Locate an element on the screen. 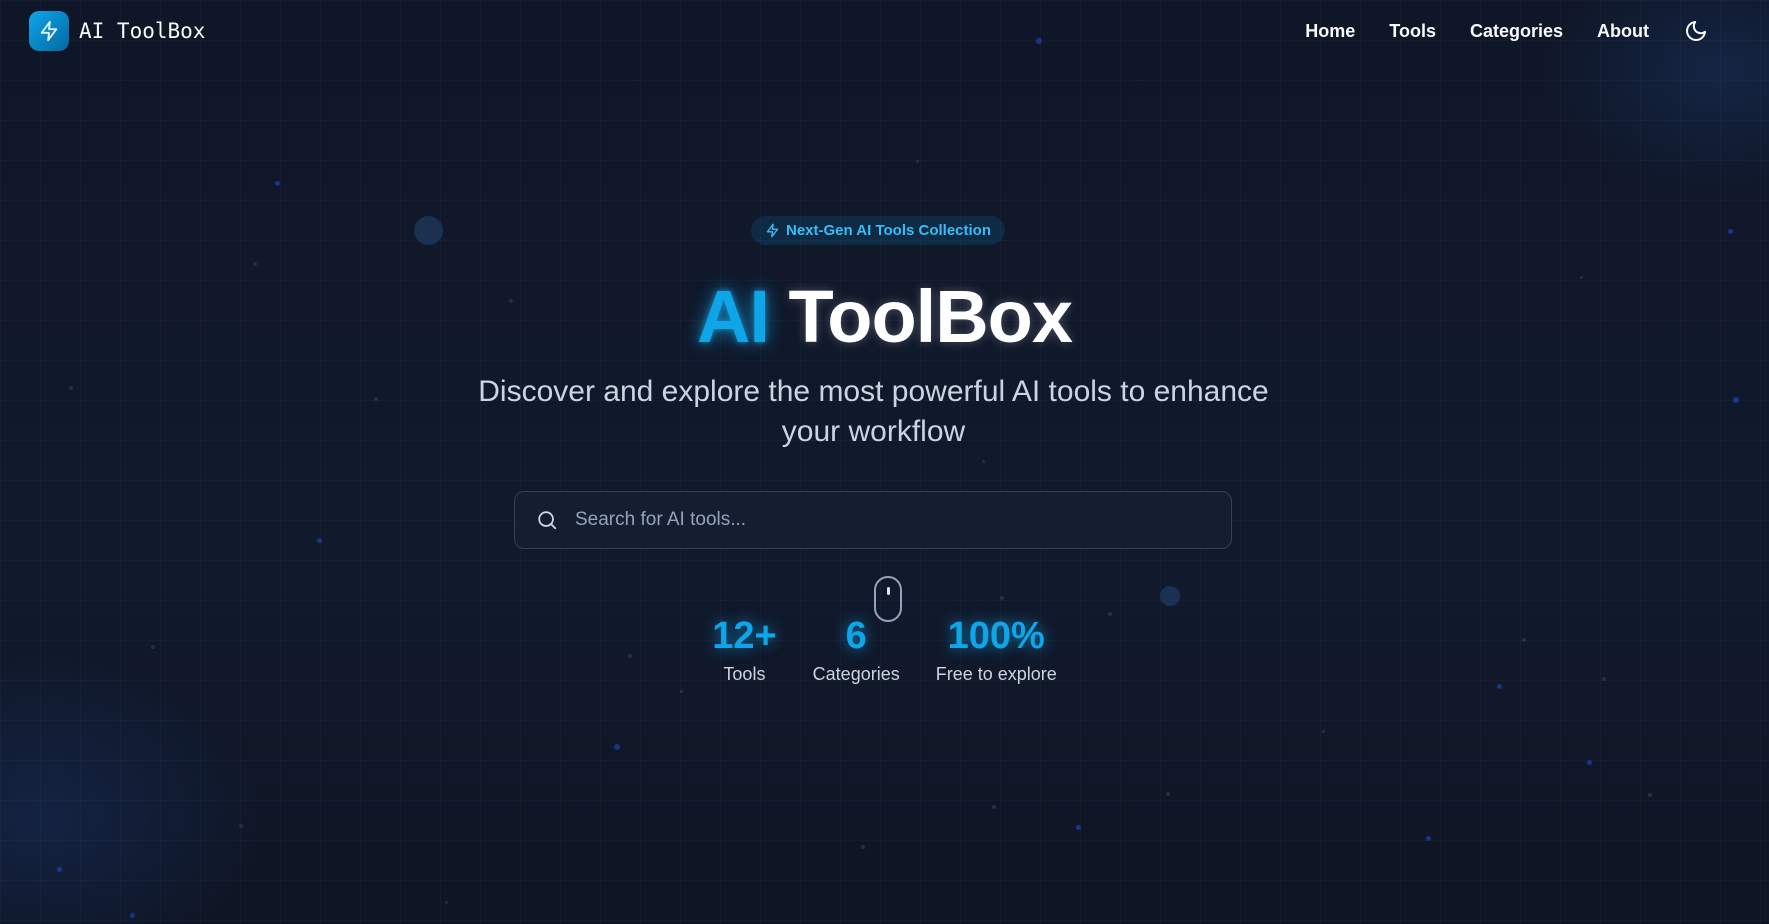 The image size is (1769, 924). hero-title: AI ToolBox is located at coordinates (884, 317).